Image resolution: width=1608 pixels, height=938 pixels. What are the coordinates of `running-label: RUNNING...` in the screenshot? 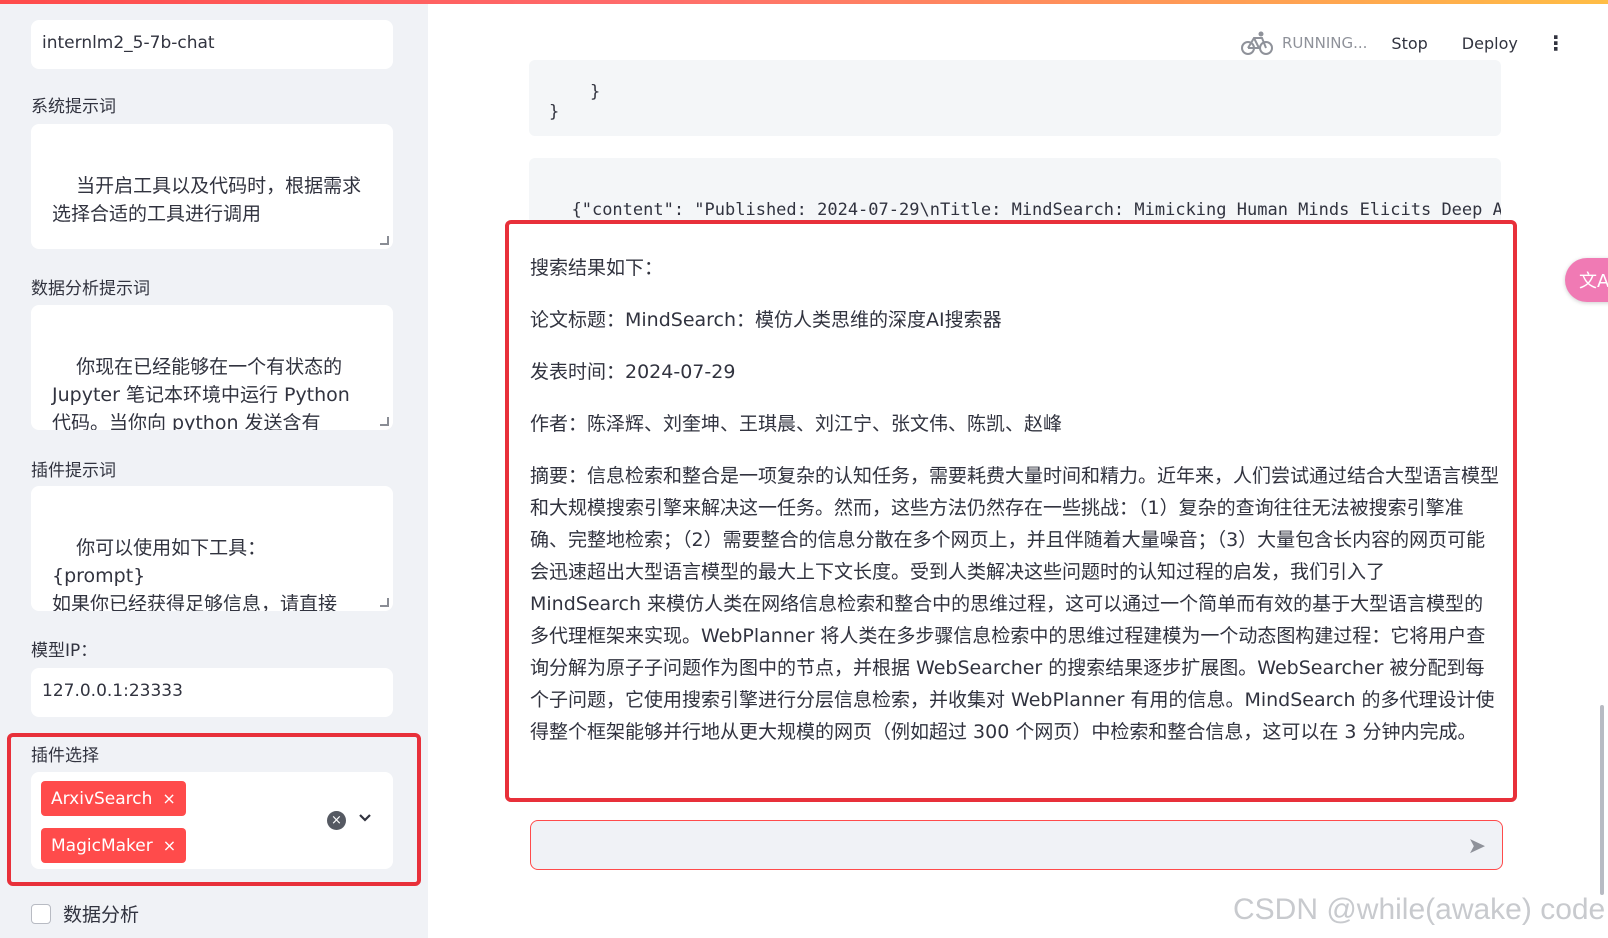 It's located at (1325, 43).